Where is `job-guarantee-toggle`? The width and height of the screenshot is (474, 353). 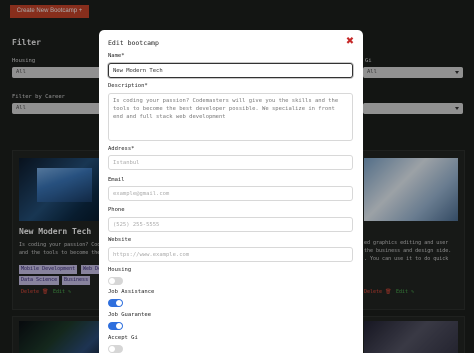 job-guarantee-toggle is located at coordinates (115, 326).